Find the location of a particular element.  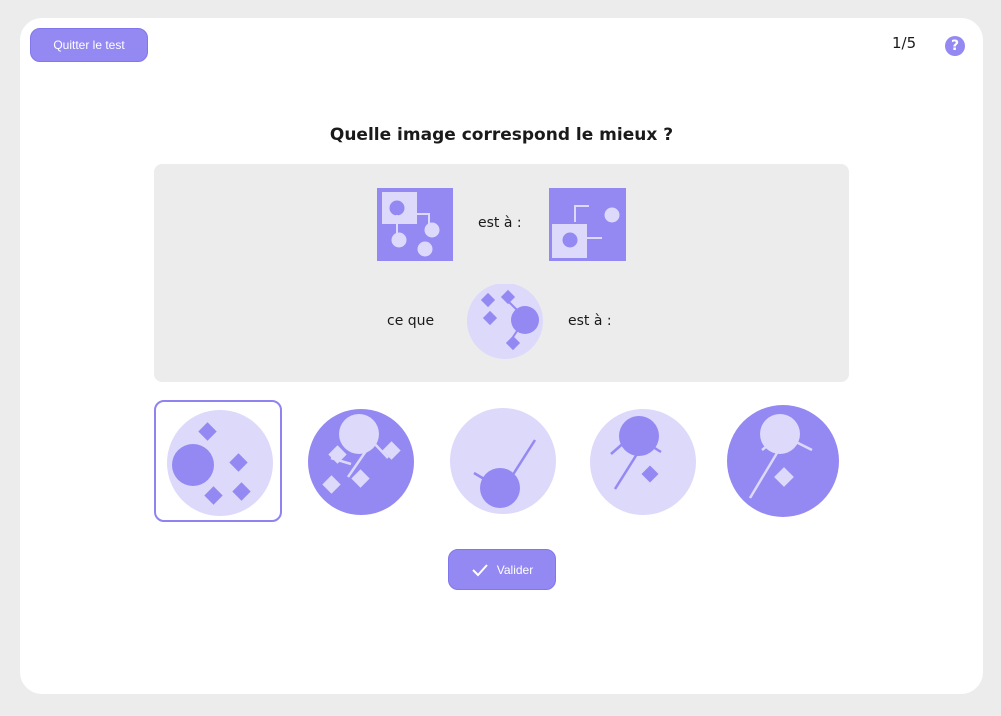

analogy-connector-2: ce que is located at coordinates (411, 321).